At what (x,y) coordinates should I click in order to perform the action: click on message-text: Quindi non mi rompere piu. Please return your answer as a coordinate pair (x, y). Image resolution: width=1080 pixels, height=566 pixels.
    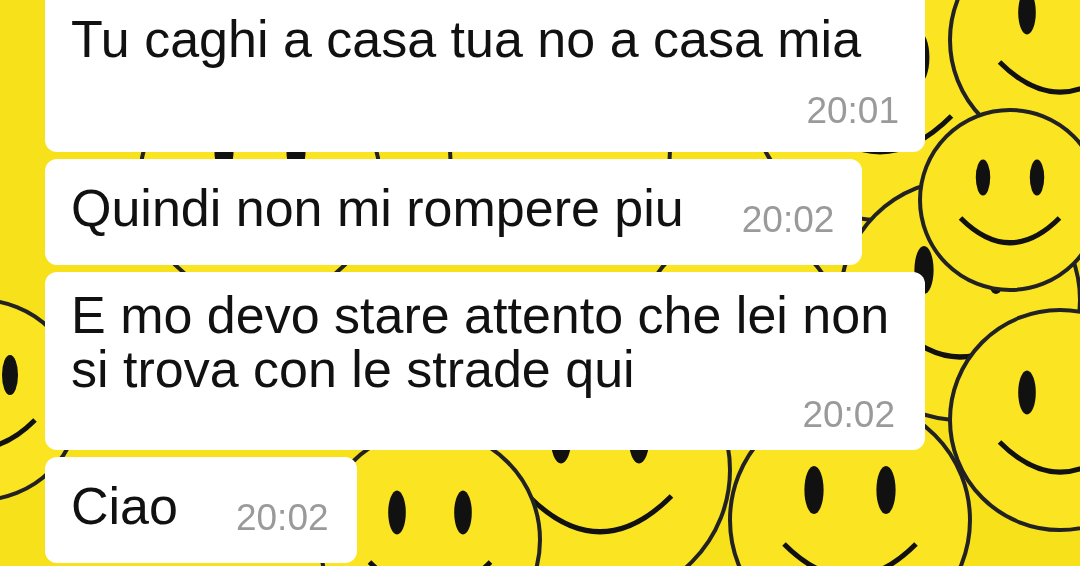
    Looking at the image, I should click on (377, 208).